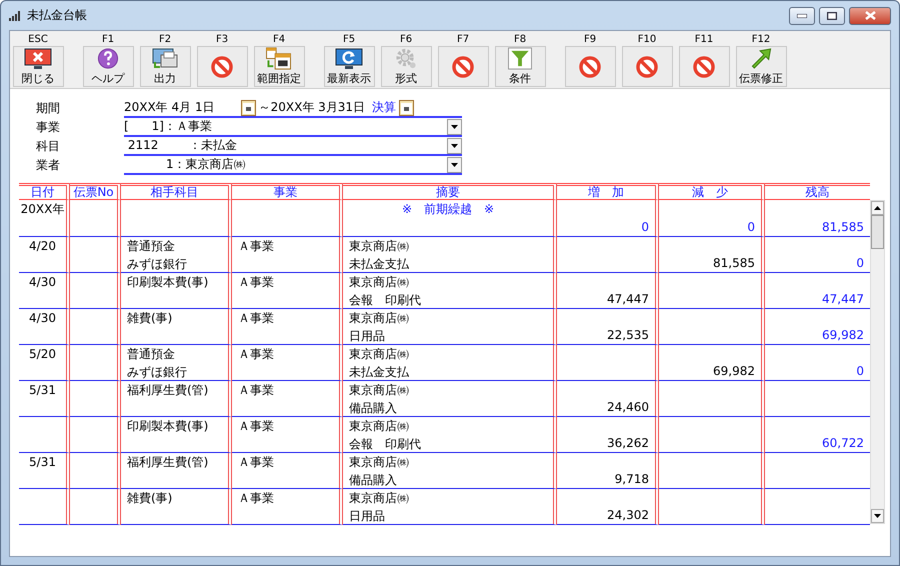 This screenshot has height=566, width=900. What do you see at coordinates (165, 59) in the screenshot?
I see `printer-icon` at bounding box center [165, 59].